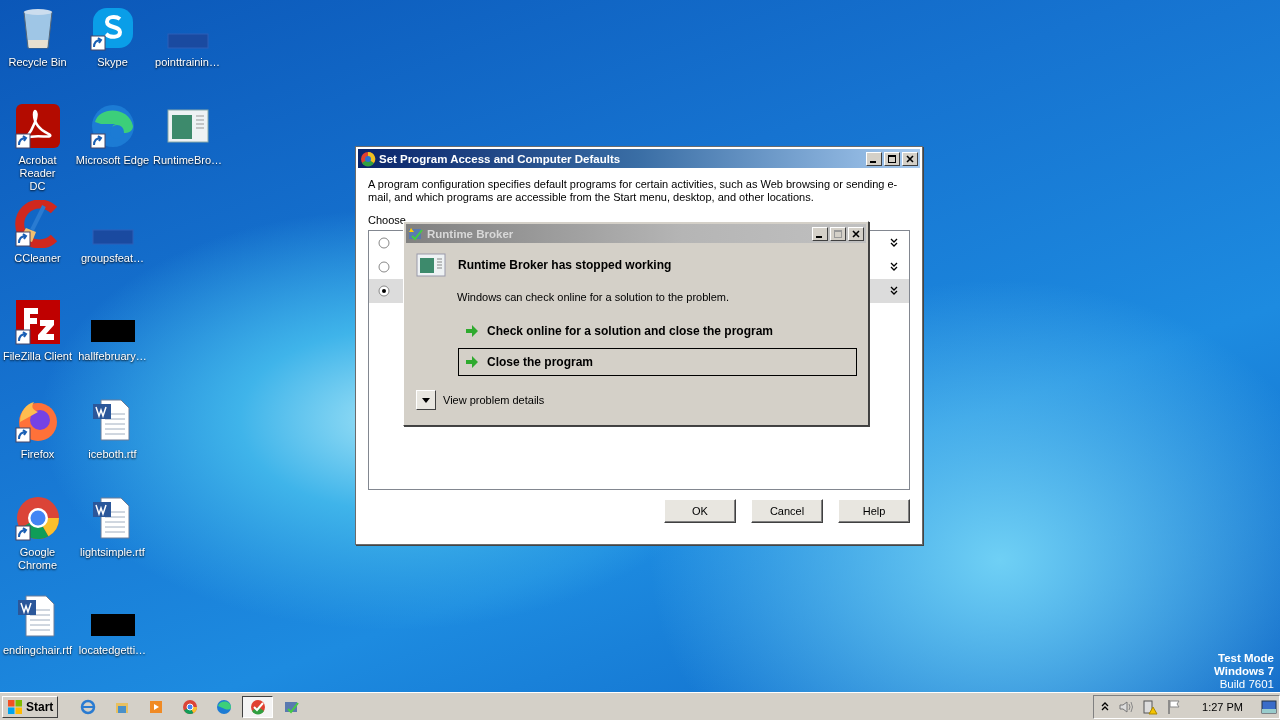 The width and height of the screenshot is (1280, 720). Describe the element at coordinates (1174, 706) in the screenshot. I see `flag-icon` at that location.